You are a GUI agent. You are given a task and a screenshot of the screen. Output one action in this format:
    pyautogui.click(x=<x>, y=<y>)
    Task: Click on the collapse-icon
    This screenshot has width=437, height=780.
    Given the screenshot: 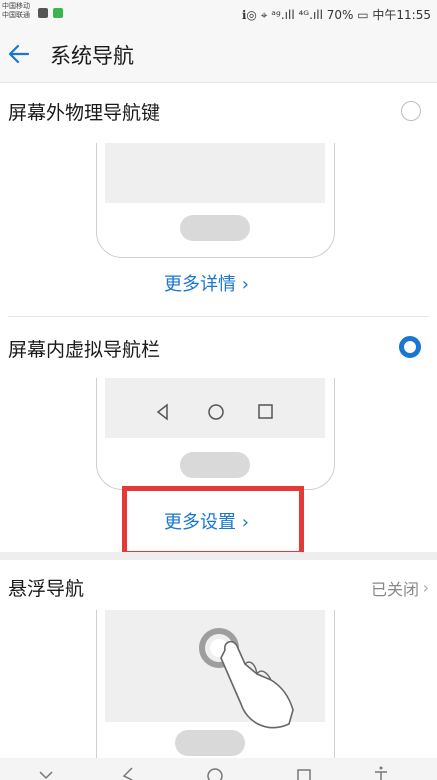 What is the action you would take?
    pyautogui.click(x=46, y=773)
    